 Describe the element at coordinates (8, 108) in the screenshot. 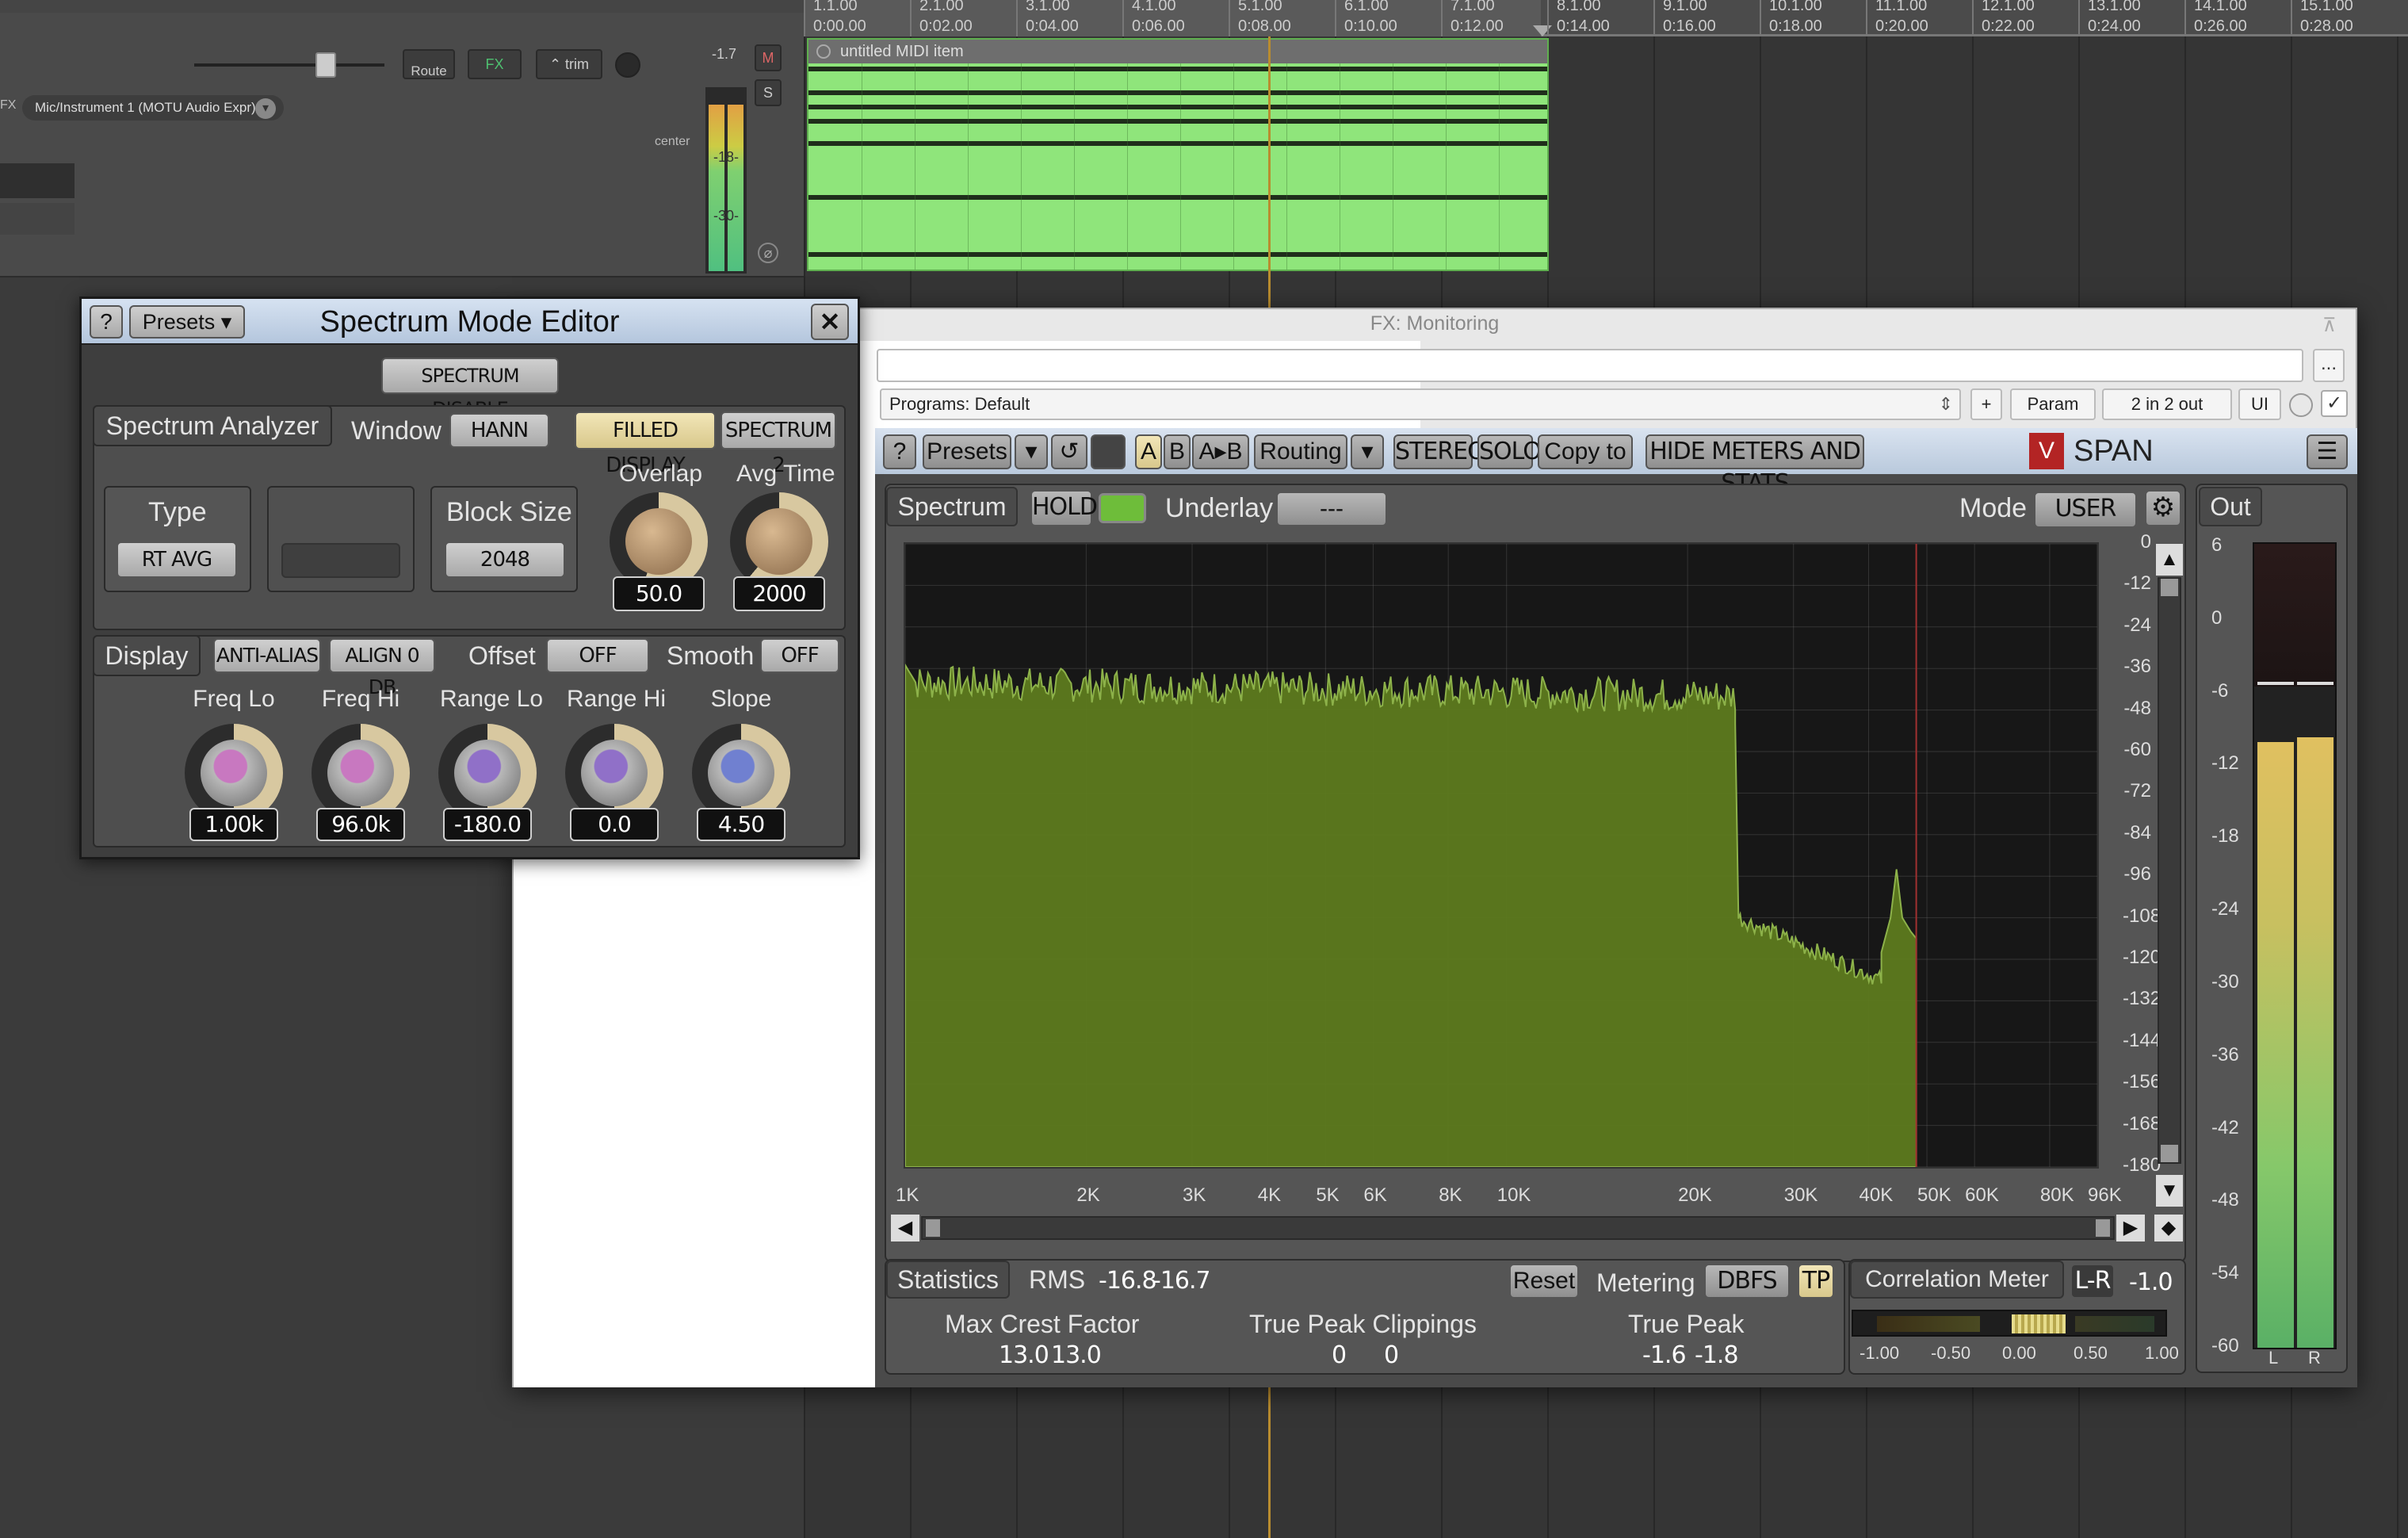

I see `fx-chain-small: FX` at that location.